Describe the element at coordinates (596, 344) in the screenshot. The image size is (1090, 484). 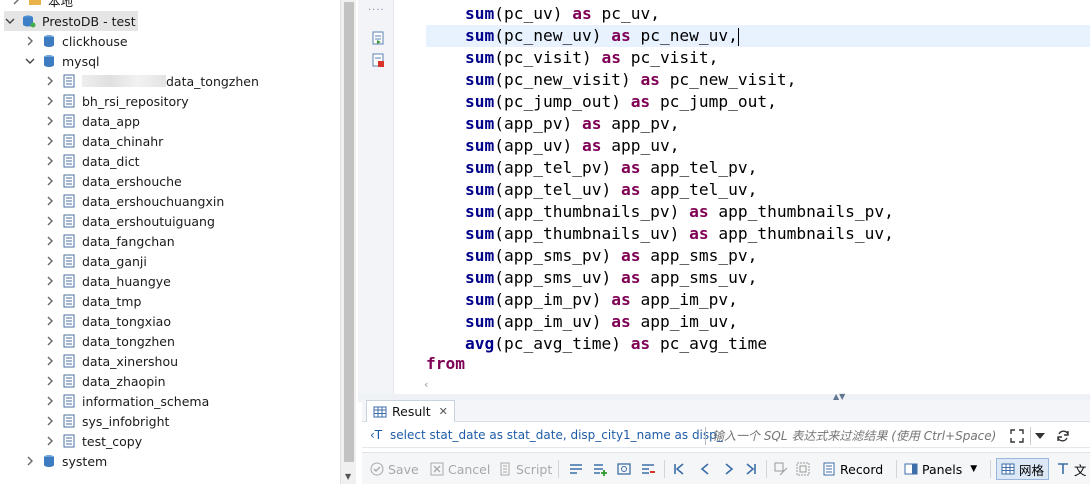
I see `code-line: avg(pc_avg_time) as pc_avg_time` at that location.